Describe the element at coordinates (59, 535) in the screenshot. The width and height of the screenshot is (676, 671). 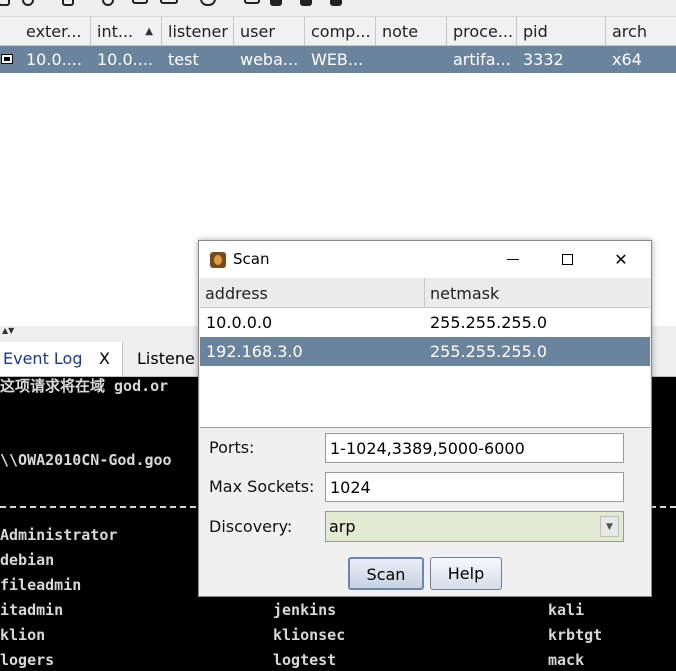
I see `console-line: Administrator` at that location.